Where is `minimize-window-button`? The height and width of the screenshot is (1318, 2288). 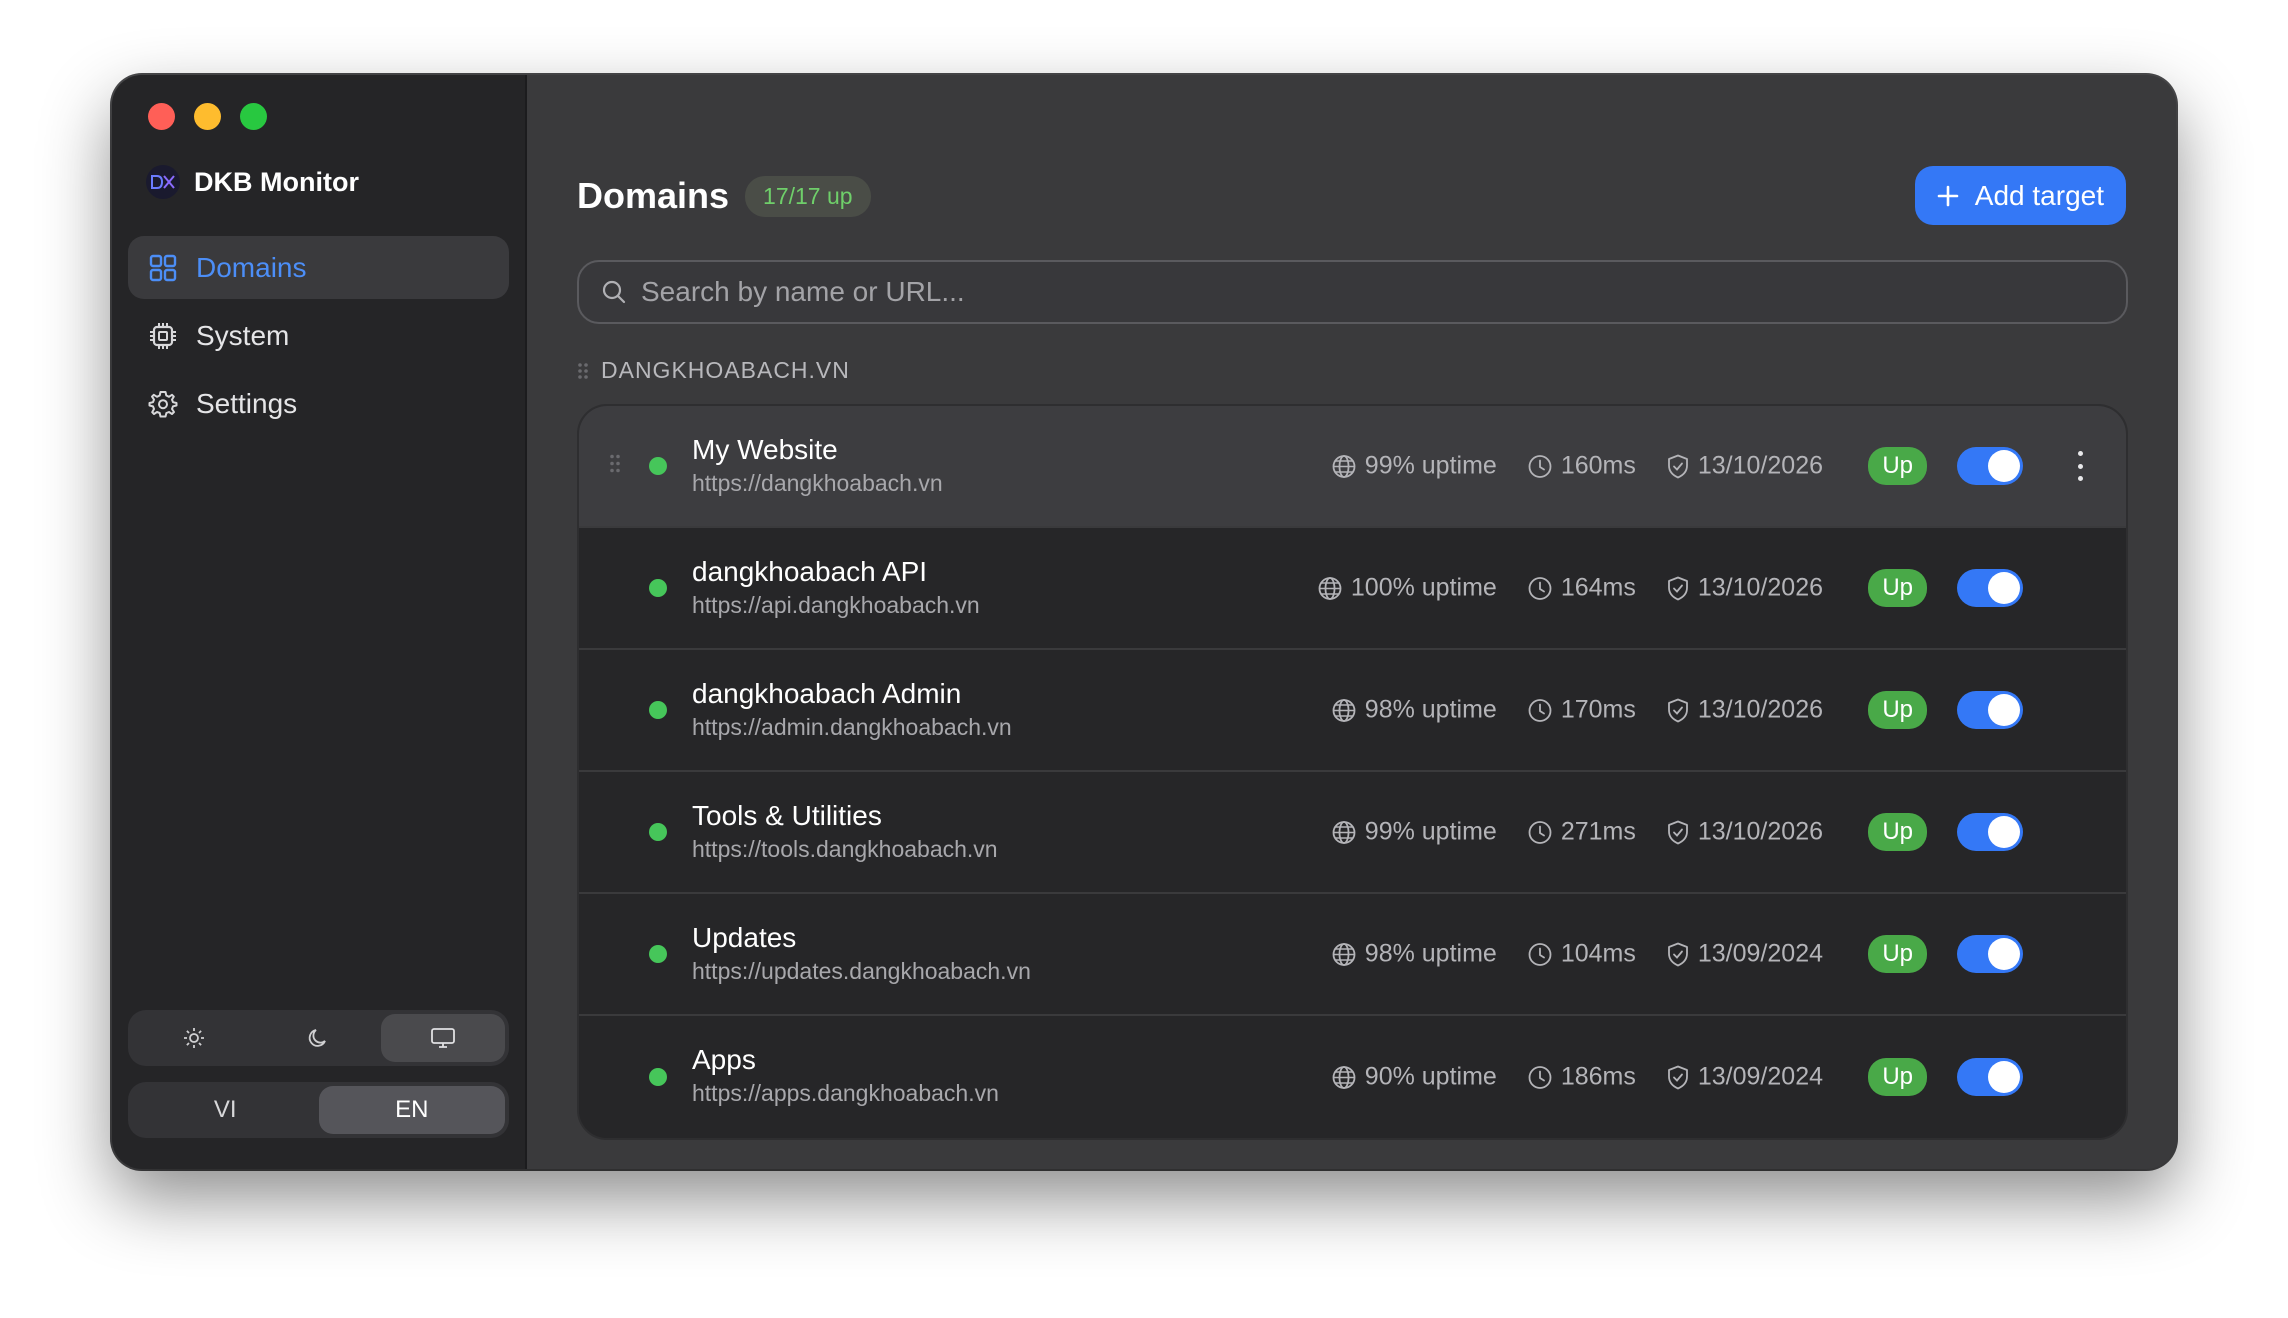
minimize-window-button is located at coordinates (207, 116).